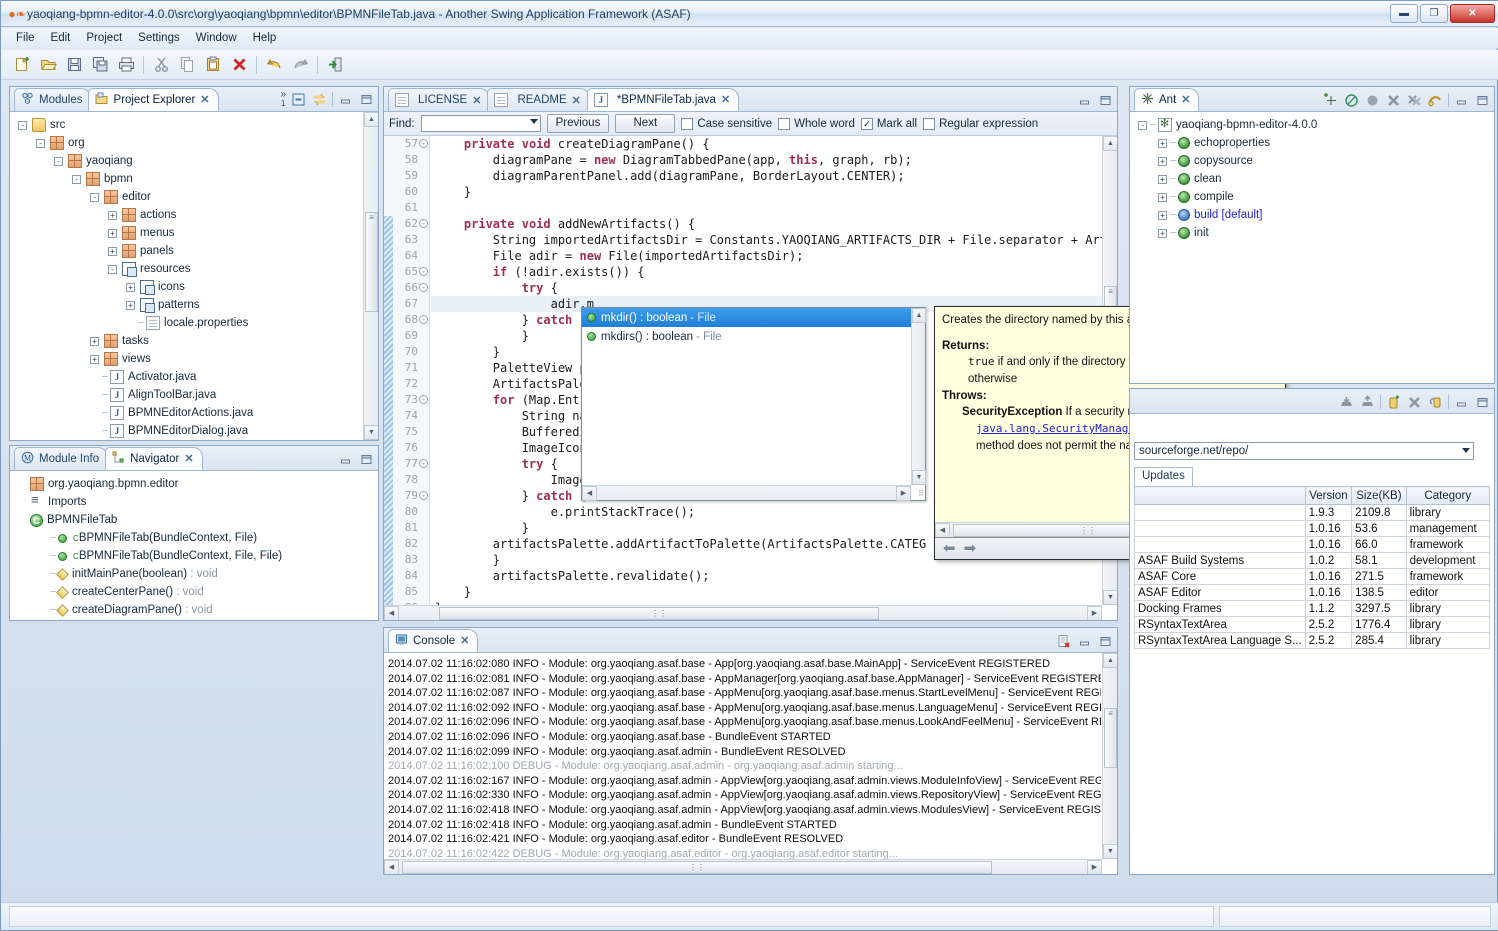  What do you see at coordinates (159, 38) in the screenshot?
I see `menu-settings: Settings` at bounding box center [159, 38].